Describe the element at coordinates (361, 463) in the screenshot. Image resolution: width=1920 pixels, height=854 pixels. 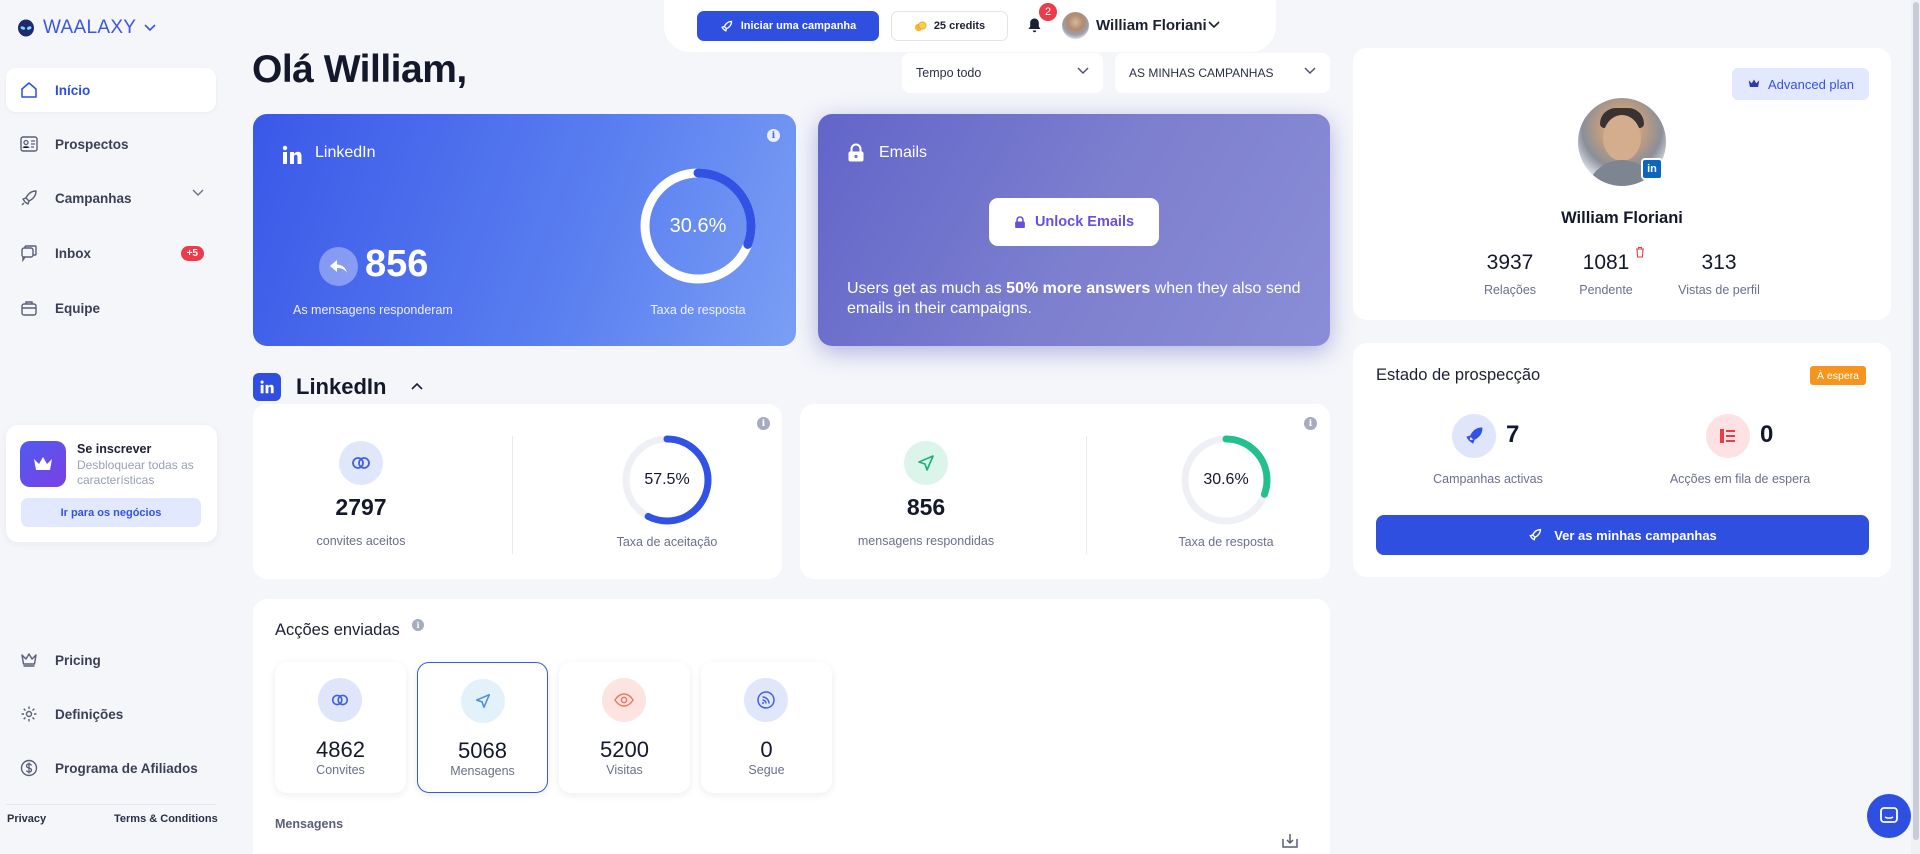
I see `link-icon` at that location.